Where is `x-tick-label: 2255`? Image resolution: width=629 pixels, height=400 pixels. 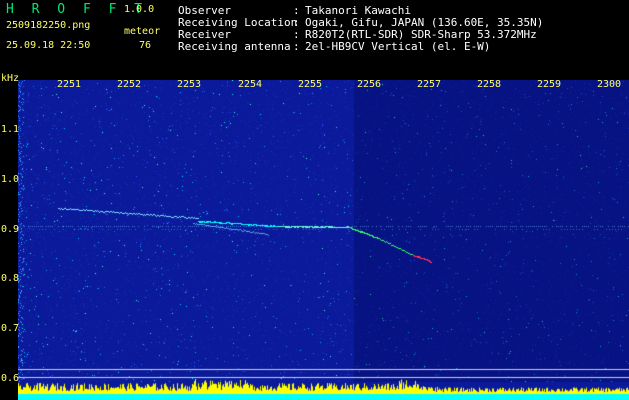 x-tick-label: 2255 is located at coordinates (310, 84).